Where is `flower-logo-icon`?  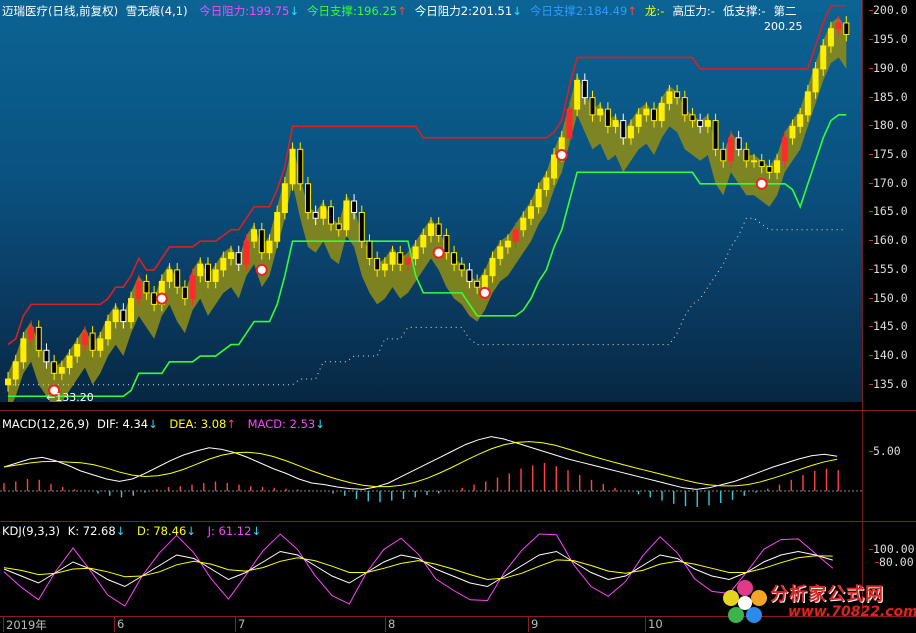
flower-logo-icon is located at coordinates (745, 601).